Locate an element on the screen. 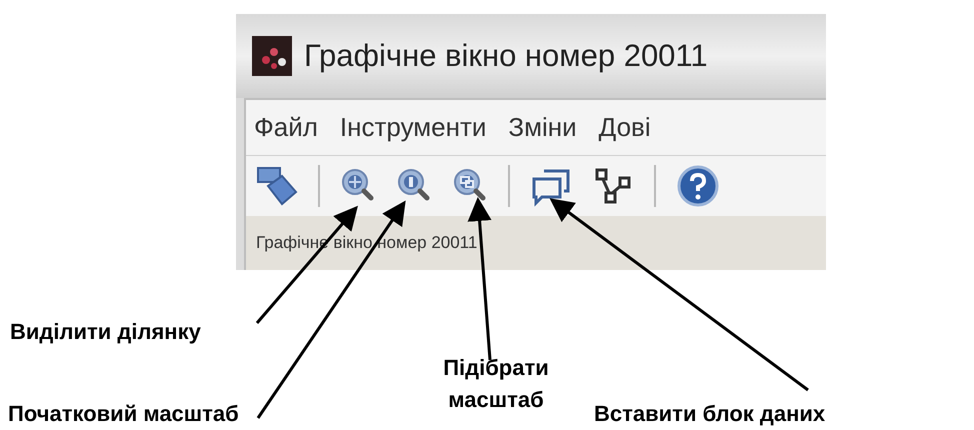 This screenshot has height=430, width=974. app-logo-icon is located at coordinates (272, 56).